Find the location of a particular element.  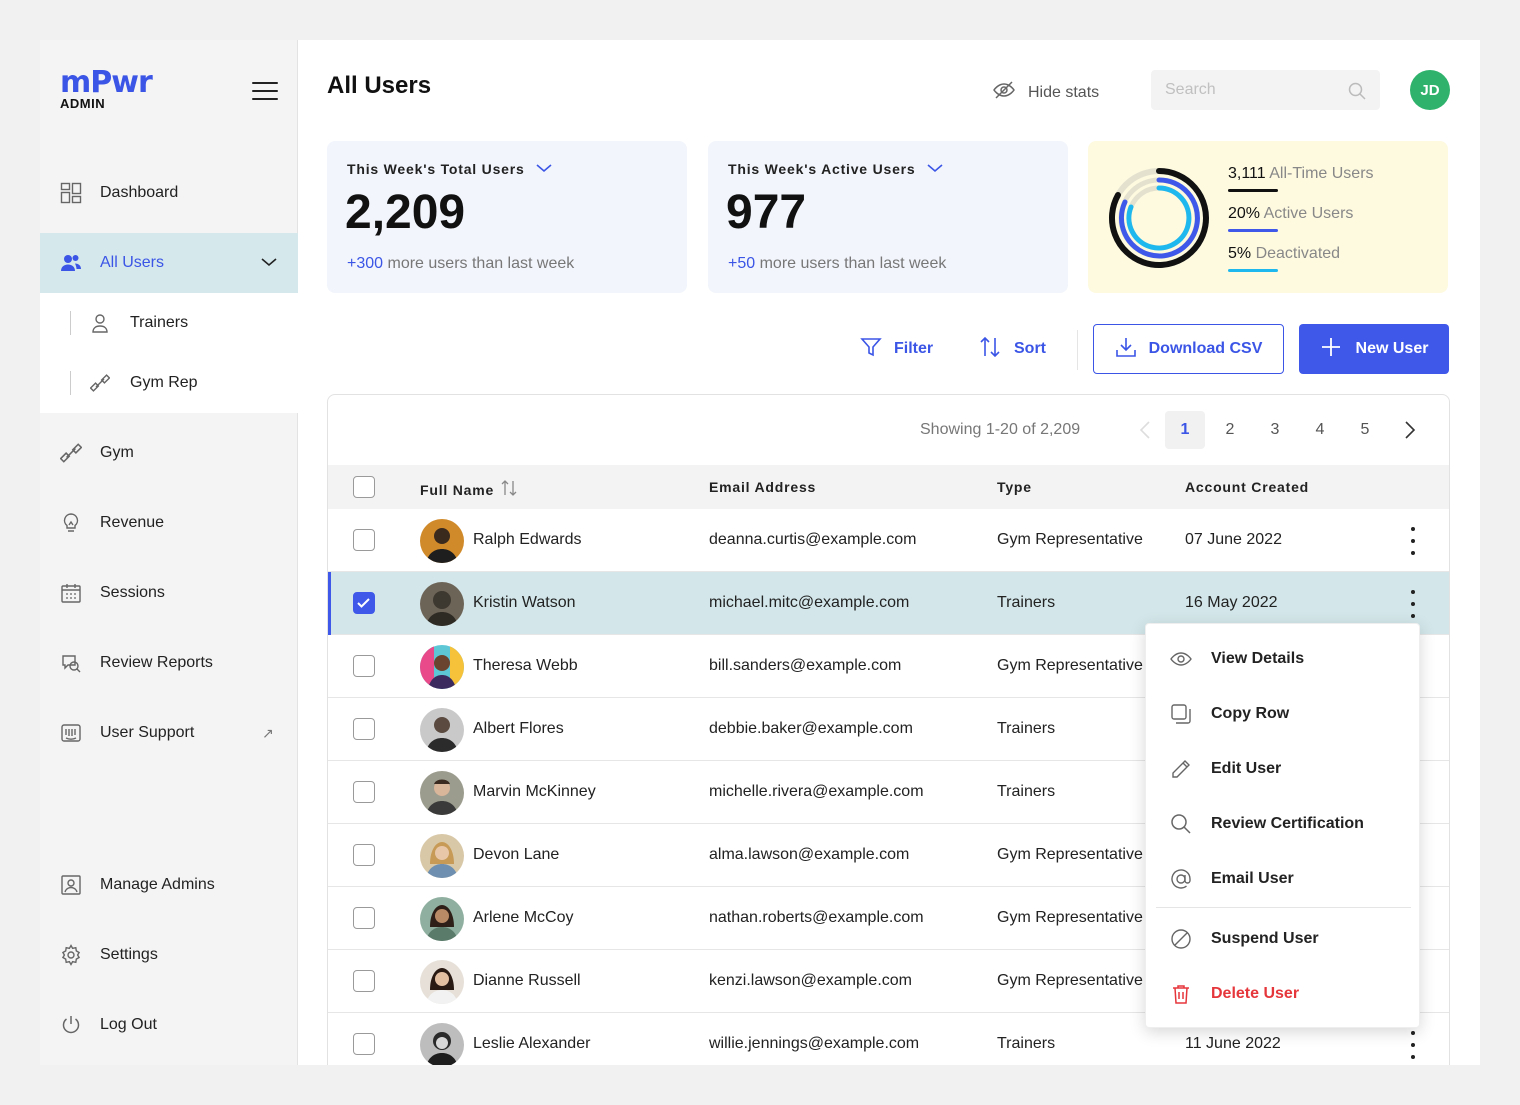

row-created: 07 June 2022 is located at coordinates (1233, 539).